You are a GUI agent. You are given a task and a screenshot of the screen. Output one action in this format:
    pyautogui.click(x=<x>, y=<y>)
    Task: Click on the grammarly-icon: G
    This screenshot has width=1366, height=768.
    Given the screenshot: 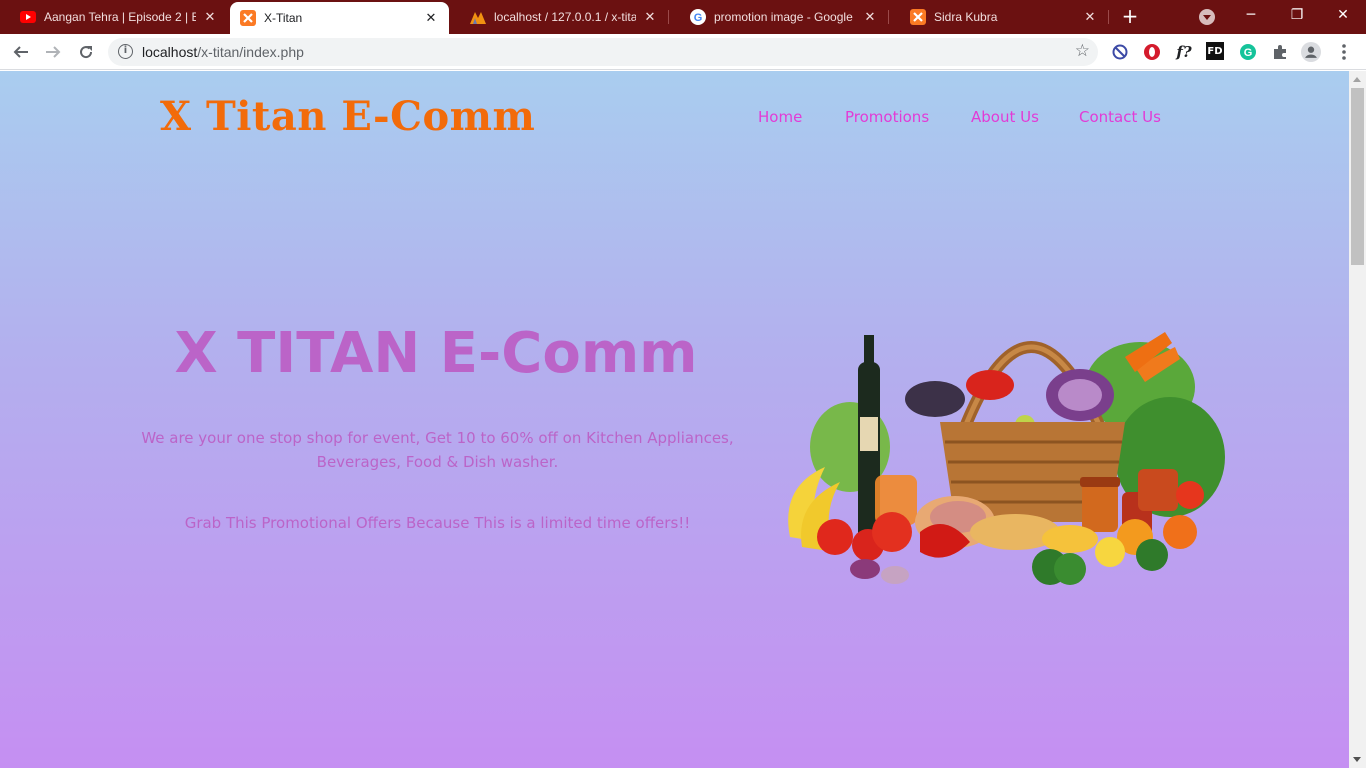 What is the action you would take?
    pyautogui.click(x=1248, y=52)
    